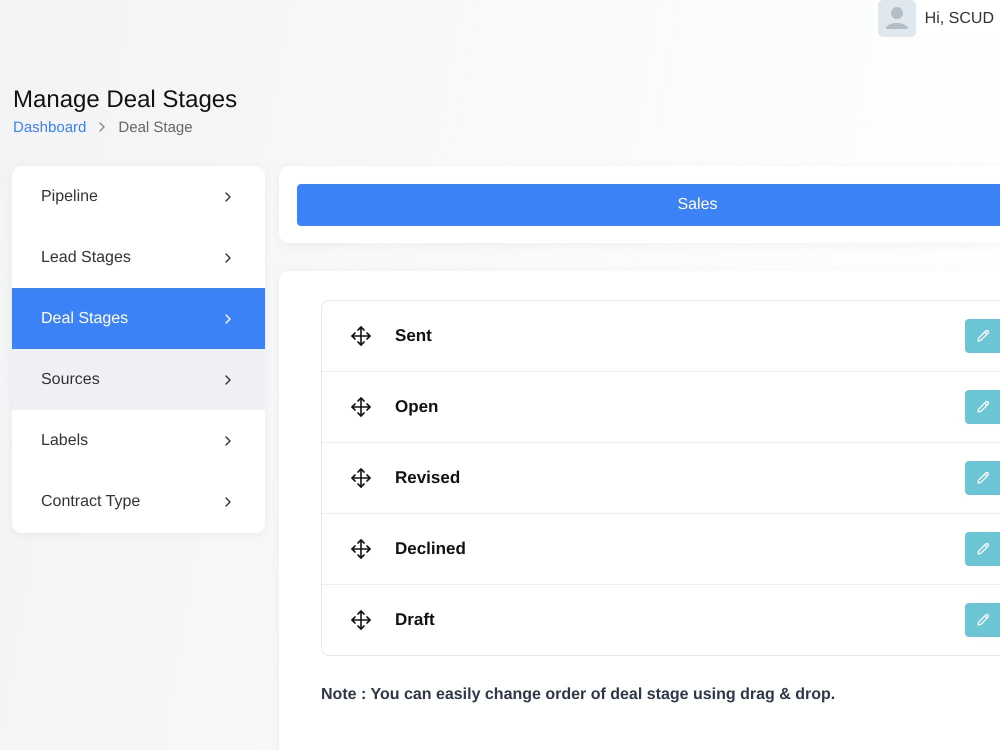 The image size is (1000, 750). Describe the element at coordinates (431, 549) in the screenshot. I see `stage-name: Declined` at that location.